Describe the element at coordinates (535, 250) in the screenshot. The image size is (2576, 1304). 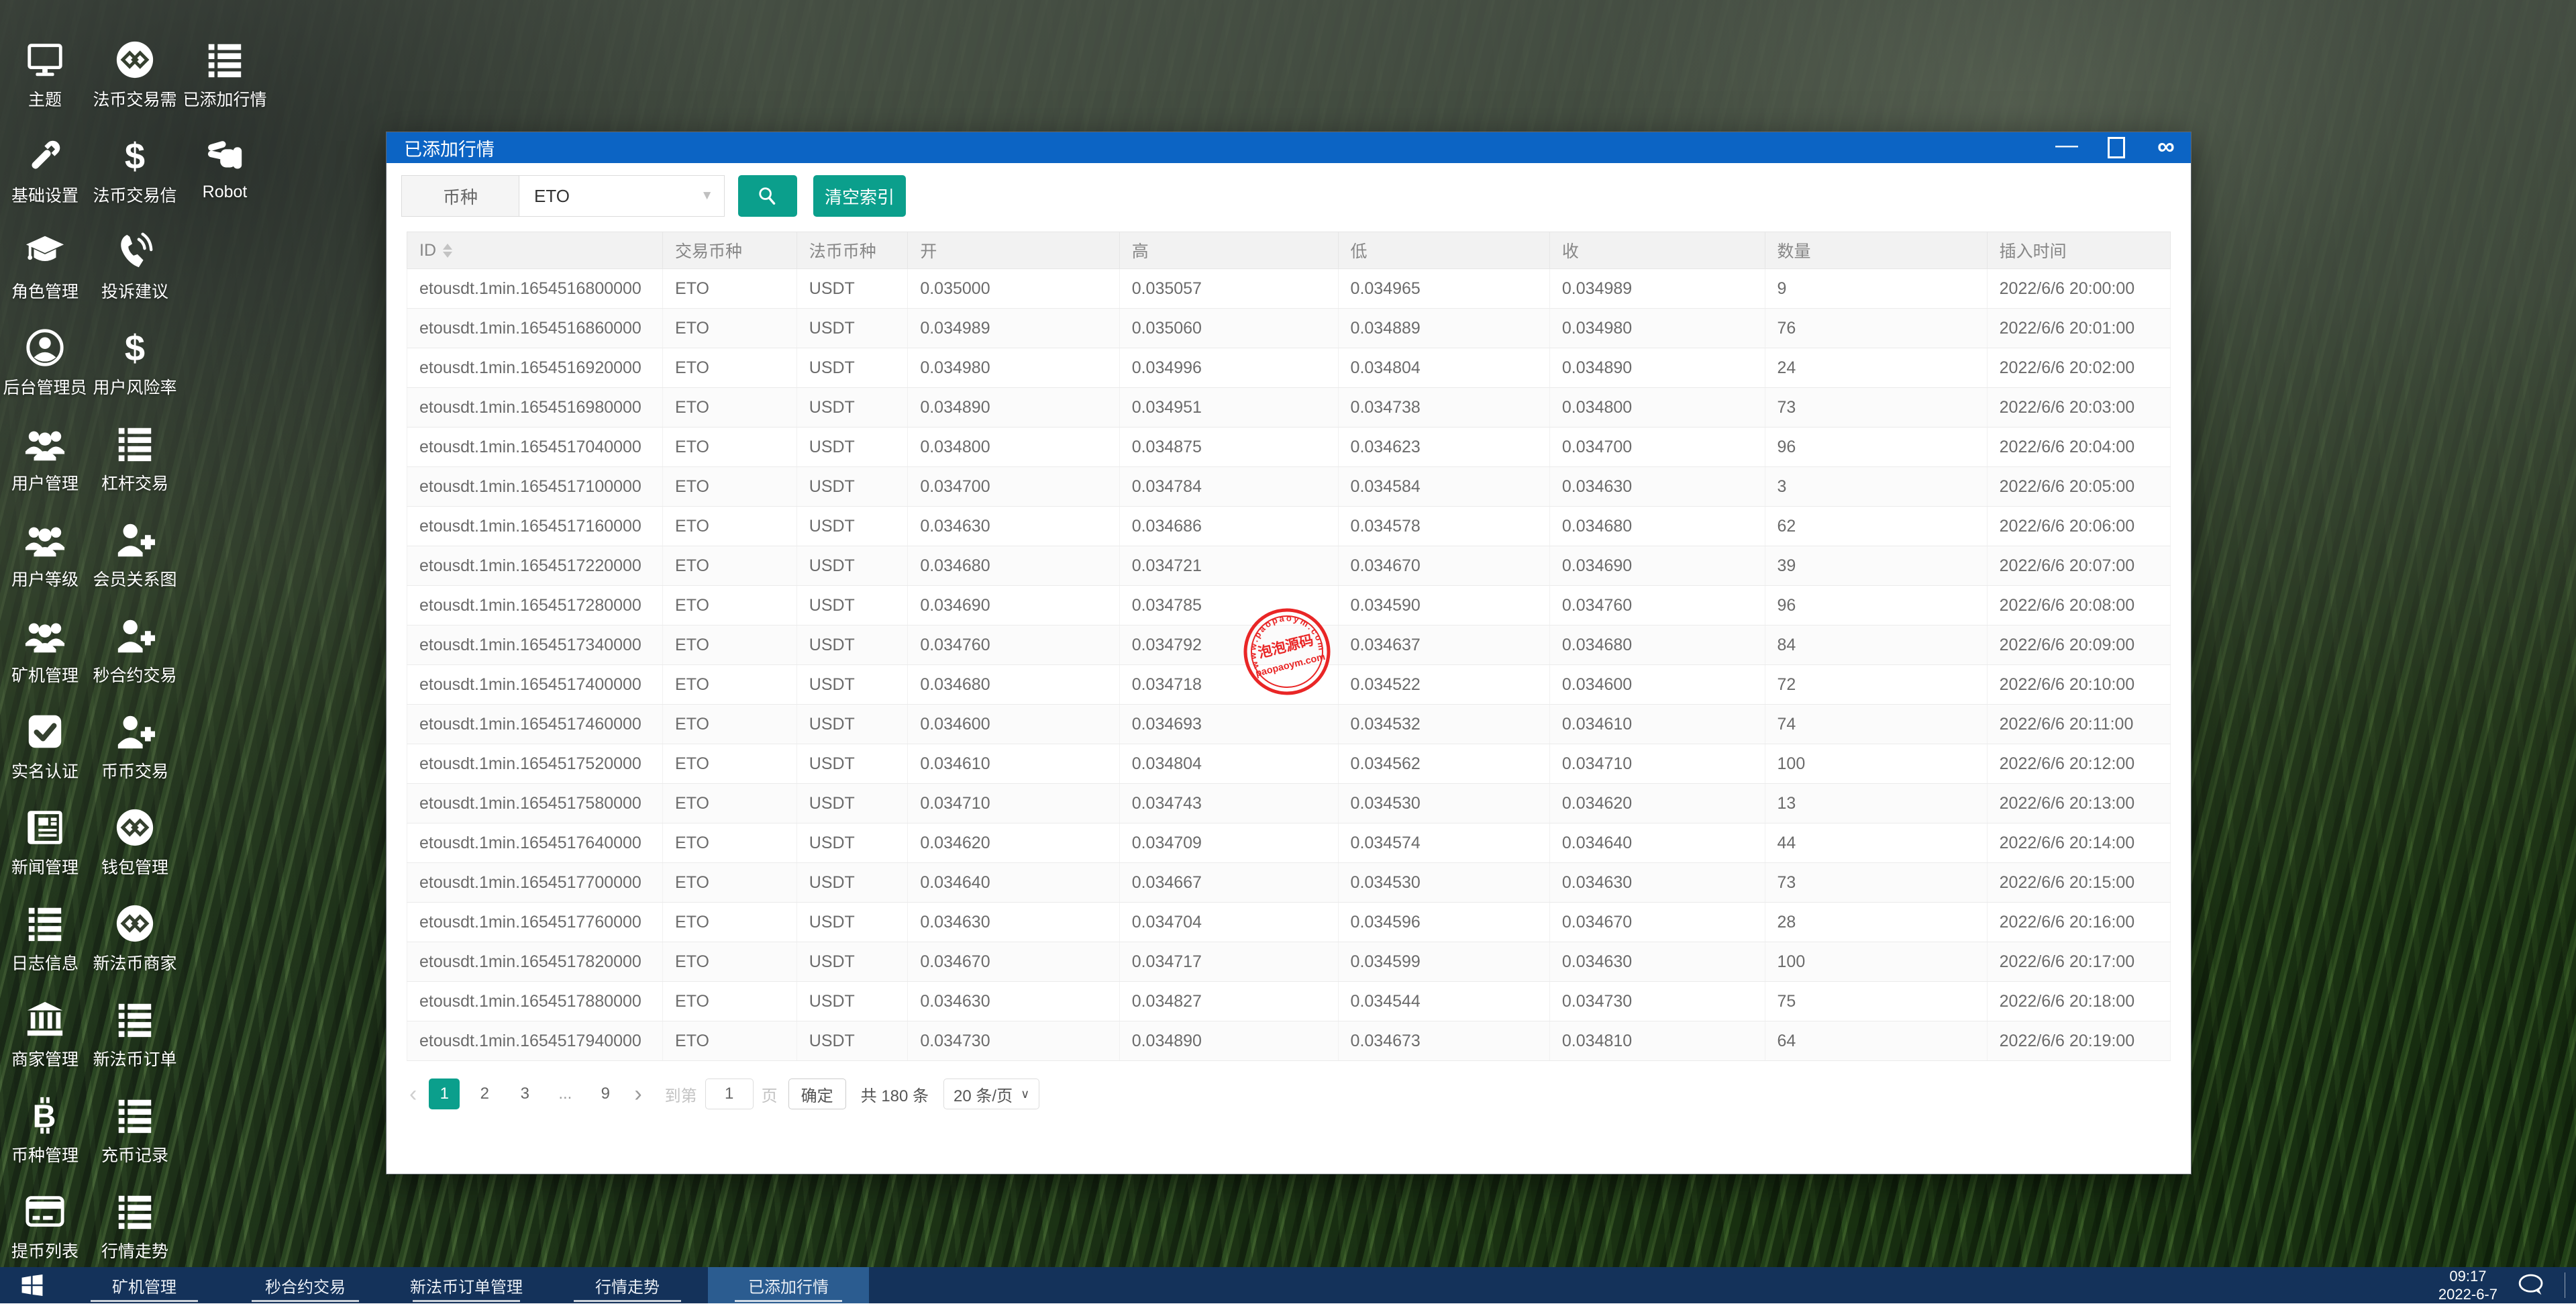
I see `column-header-id: ID` at that location.